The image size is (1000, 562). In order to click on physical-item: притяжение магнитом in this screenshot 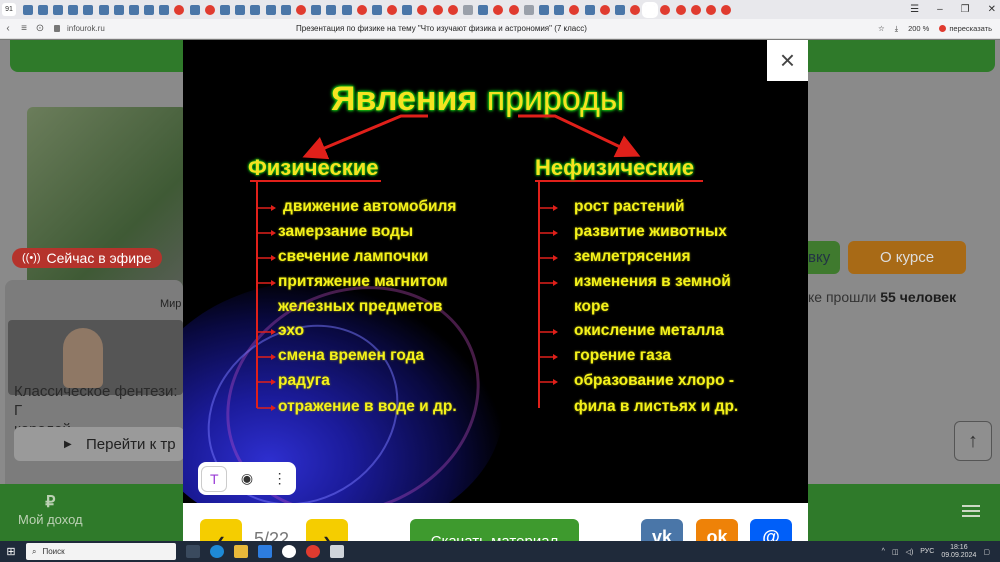, I will do `click(363, 281)`.